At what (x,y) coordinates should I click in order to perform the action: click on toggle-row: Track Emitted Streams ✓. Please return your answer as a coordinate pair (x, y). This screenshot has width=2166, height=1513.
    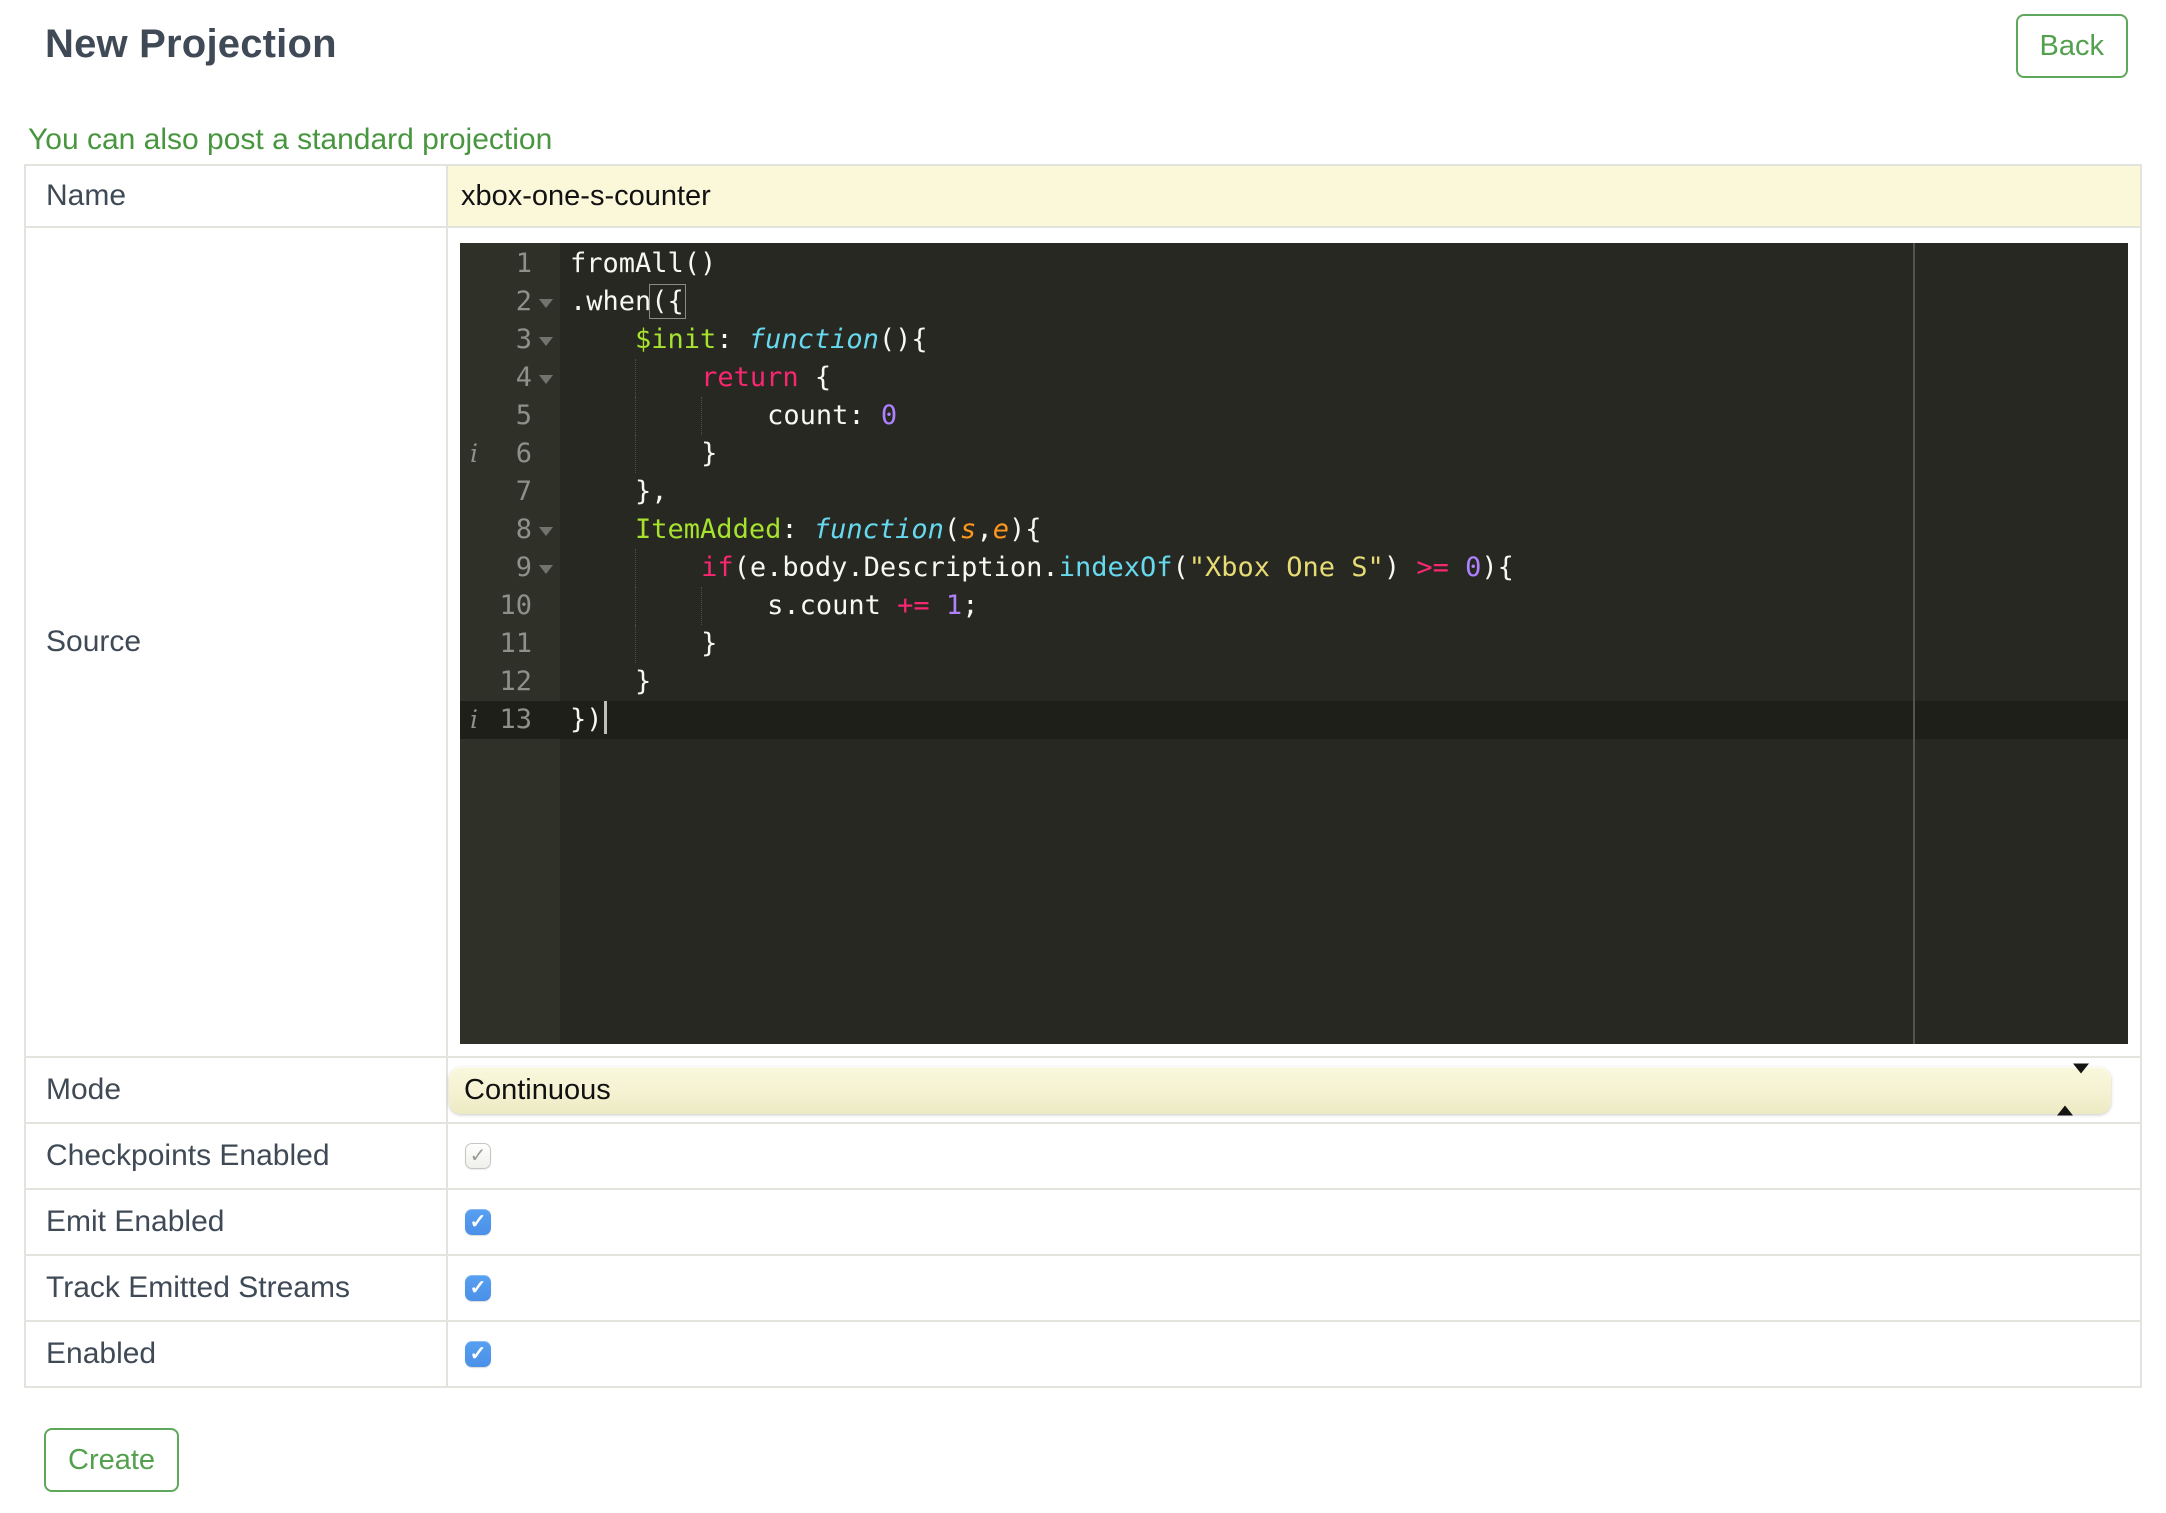
    Looking at the image, I should click on (1083, 1288).